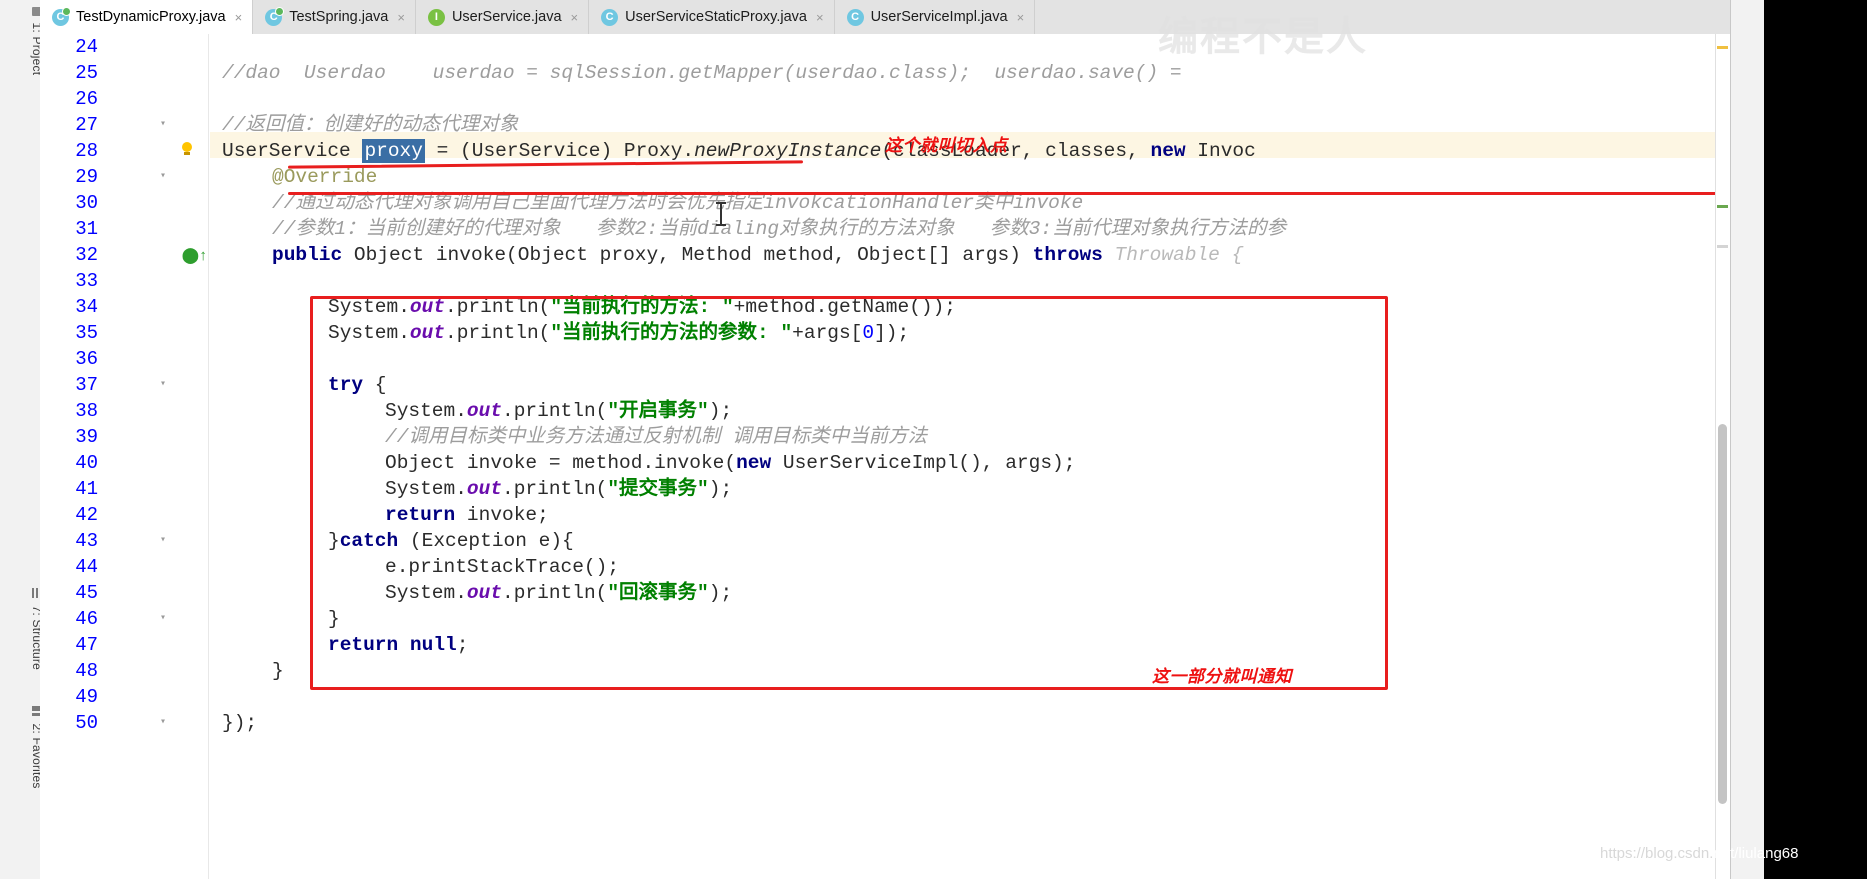 The image size is (1867, 879). I want to click on tab-label: UserServiceStaticProxy.java, so click(716, 17).